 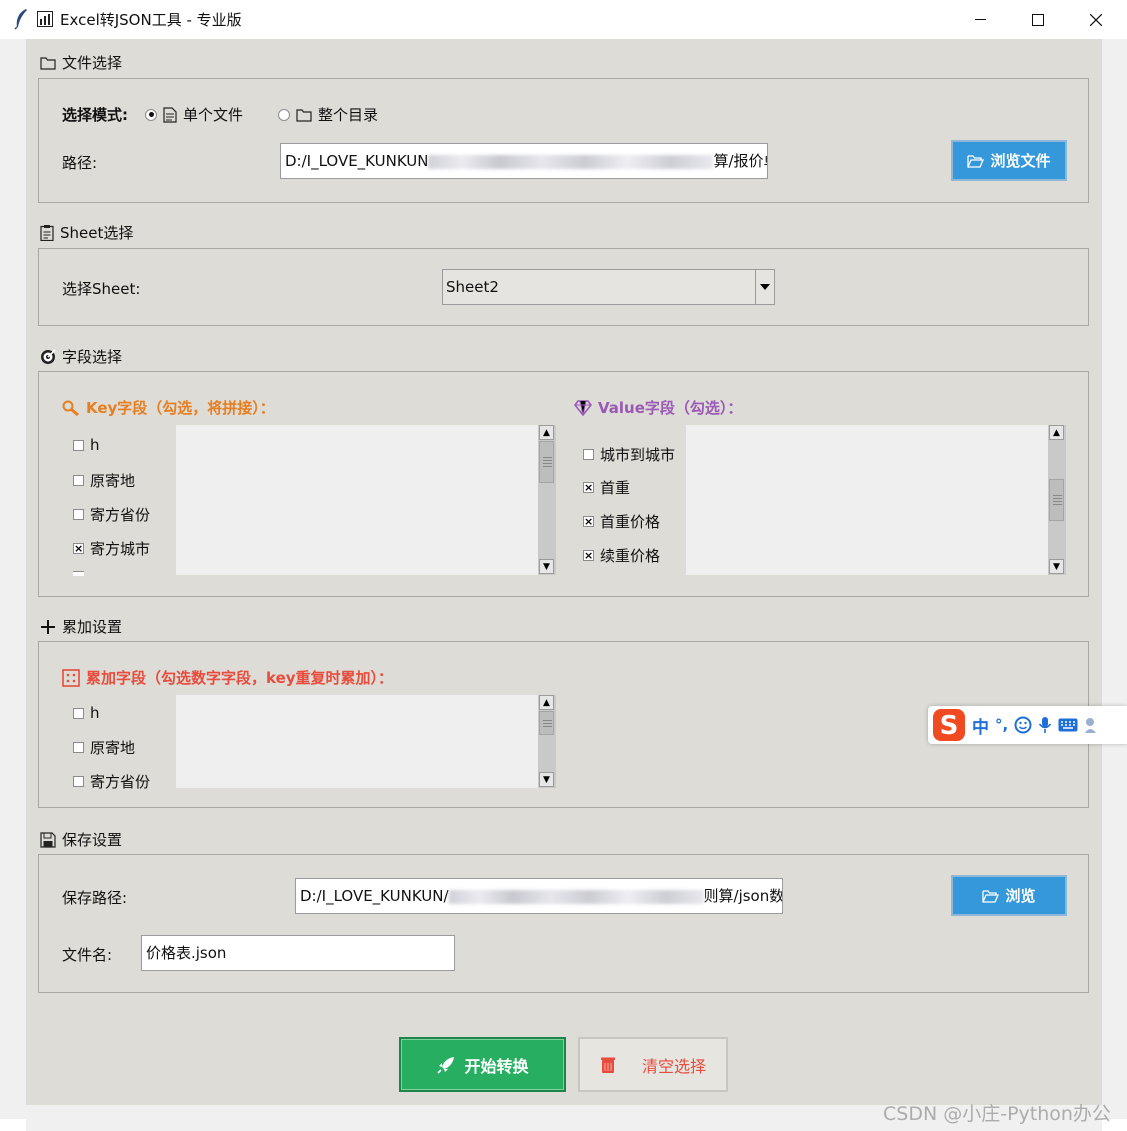 I want to click on close-icon, so click(x=1096, y=19).